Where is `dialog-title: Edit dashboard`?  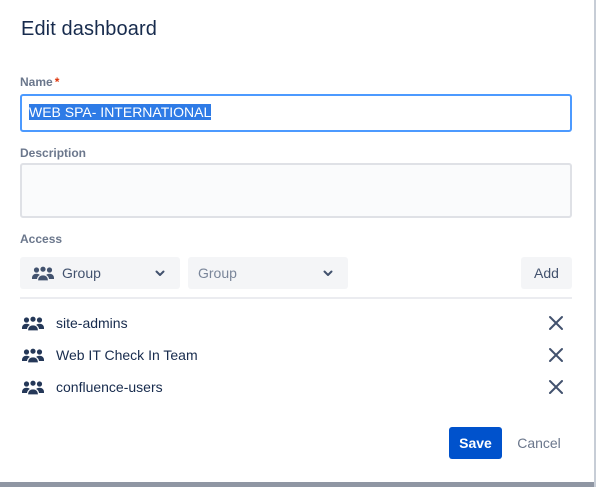
dialog-title: Edit dashboard is located at coordinates (89, 29).